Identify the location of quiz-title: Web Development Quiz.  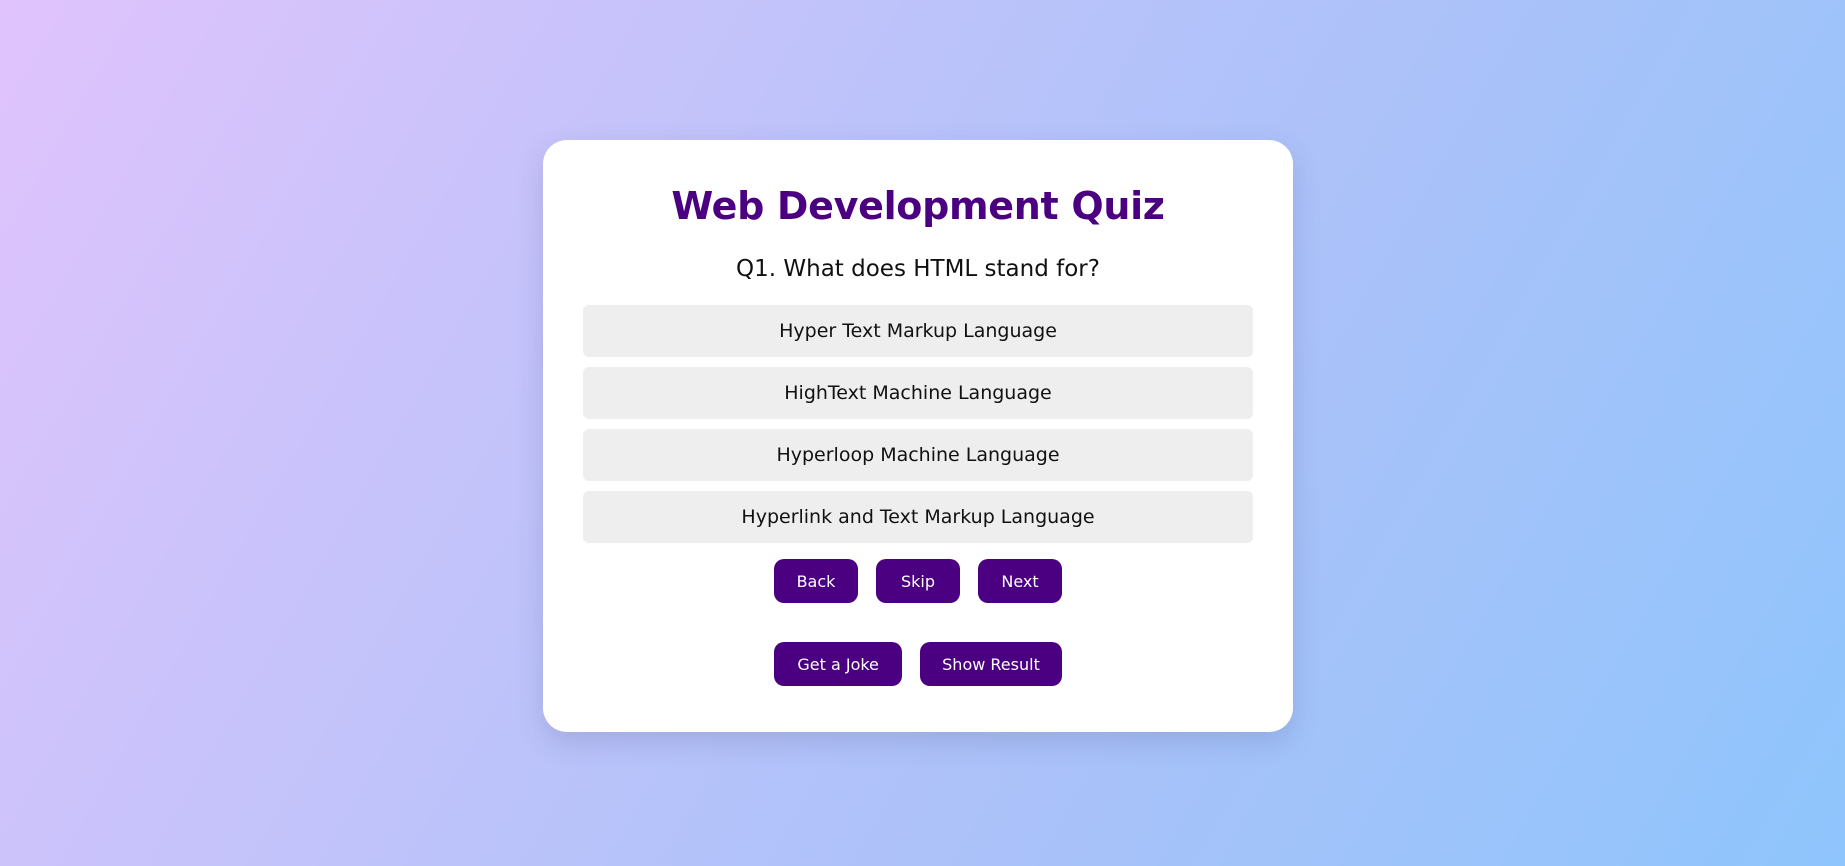
(918, 206).